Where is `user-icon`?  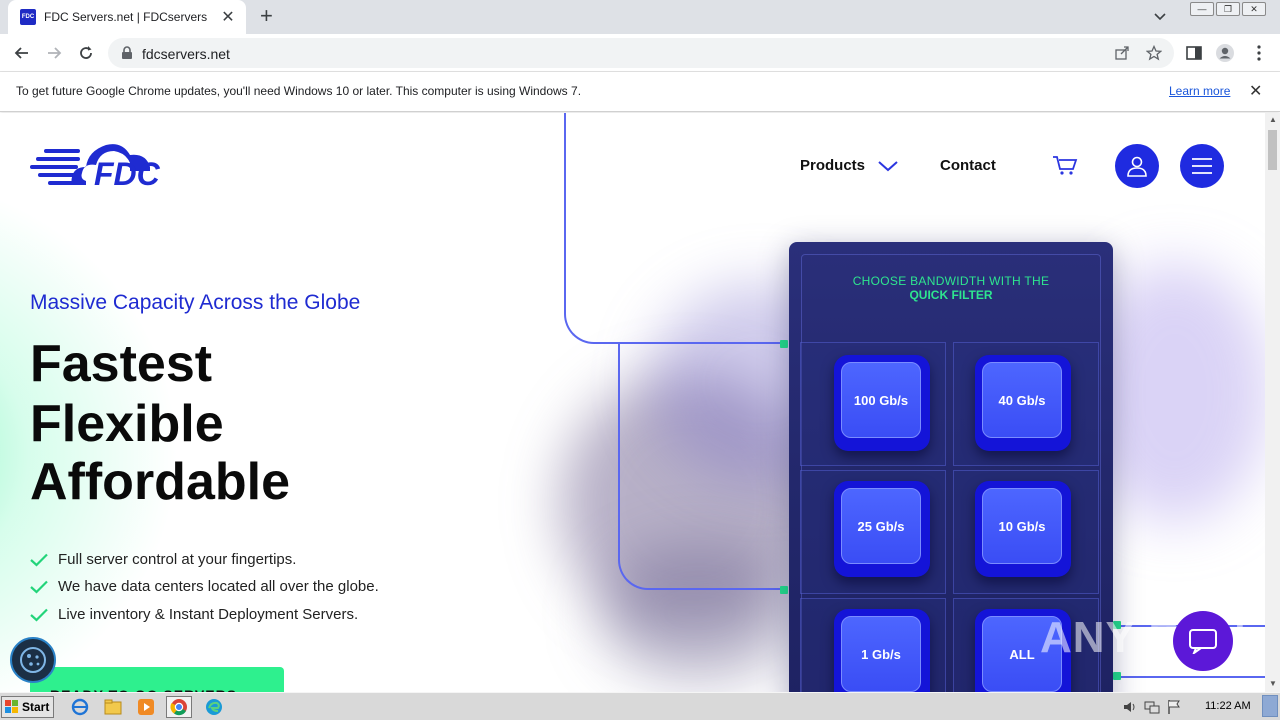 user-icon is located at coordinates (1137, 166).